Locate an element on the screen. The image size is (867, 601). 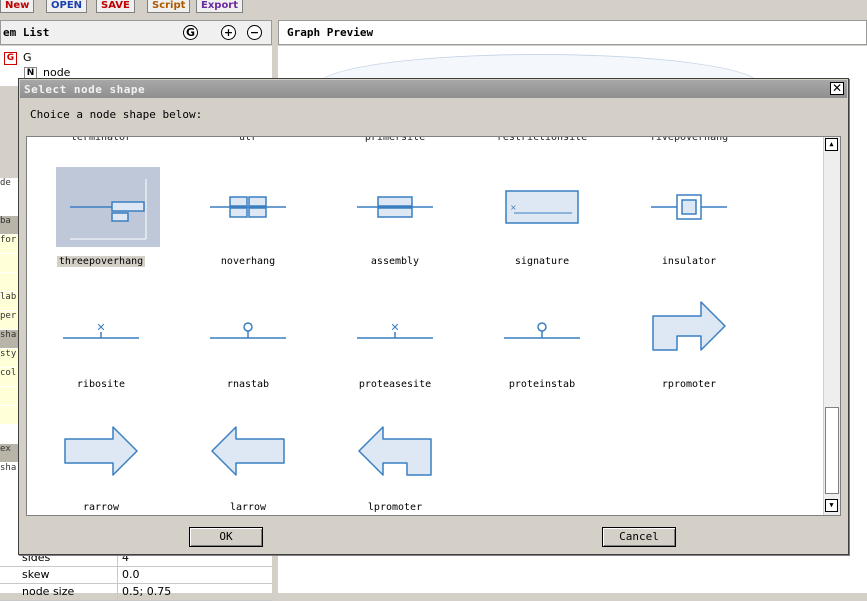
shape-label-text: noverhang is located at coordinates (248, 261).